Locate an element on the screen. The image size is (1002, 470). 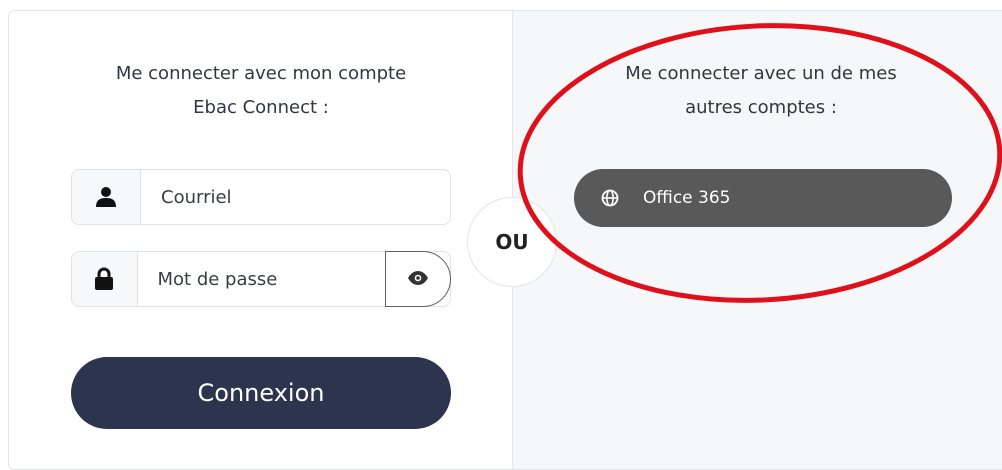
or-divider-badge: OU is located at coordinates (512, 242).